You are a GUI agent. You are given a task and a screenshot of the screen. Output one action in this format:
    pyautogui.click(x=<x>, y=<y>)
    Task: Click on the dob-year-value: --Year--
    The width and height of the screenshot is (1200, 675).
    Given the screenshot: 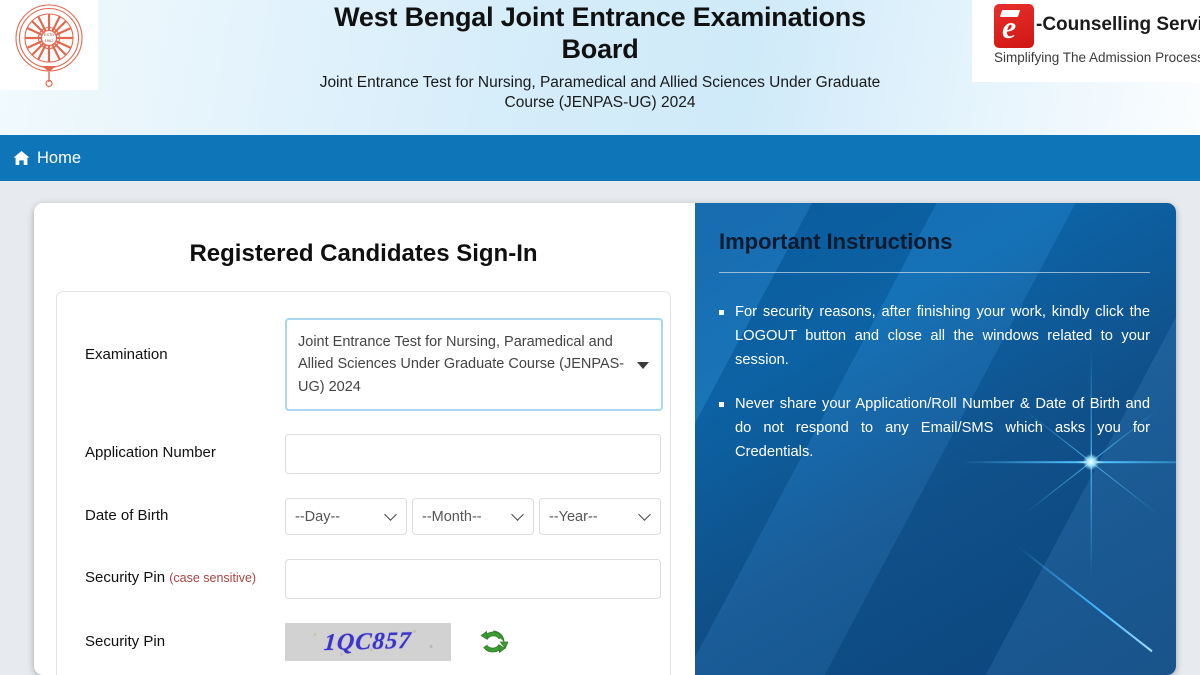 What is the action you would take?
    pyautogui.click(x=573, y=516)
    